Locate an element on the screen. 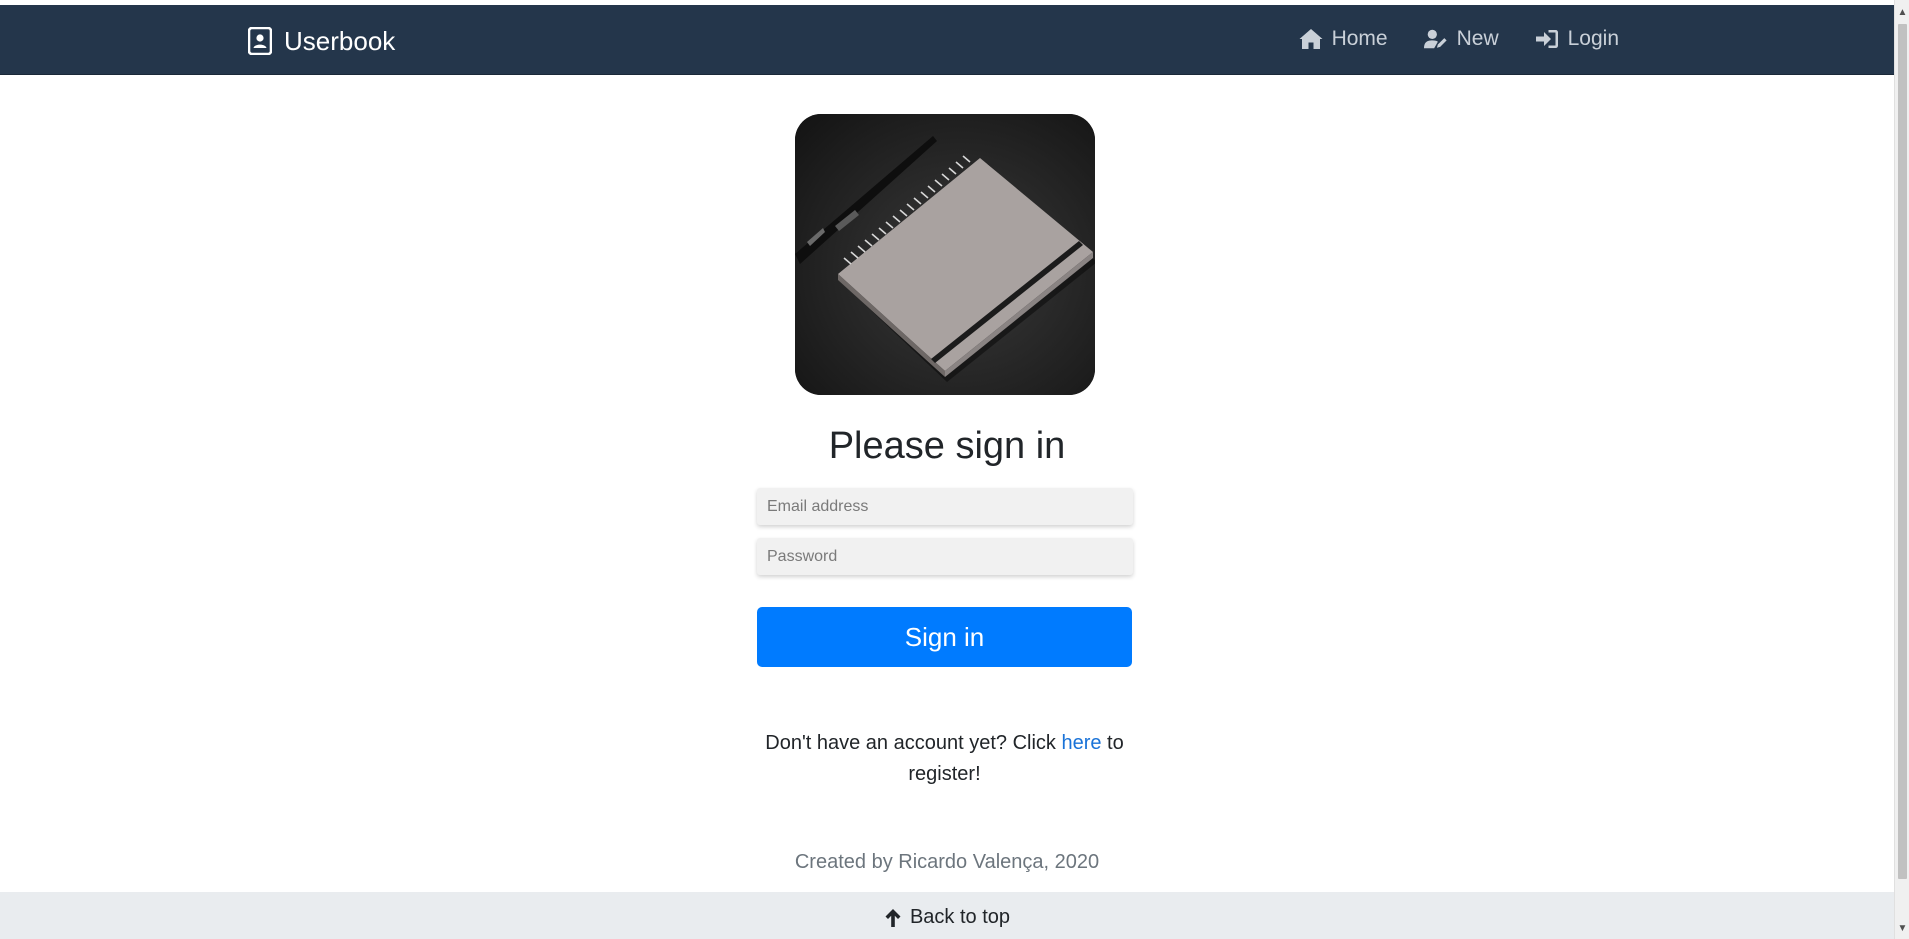 Image resolution: width=1909 pixels, height=939 pixels. nav-login: Login is located at coordinates (1577, 39).